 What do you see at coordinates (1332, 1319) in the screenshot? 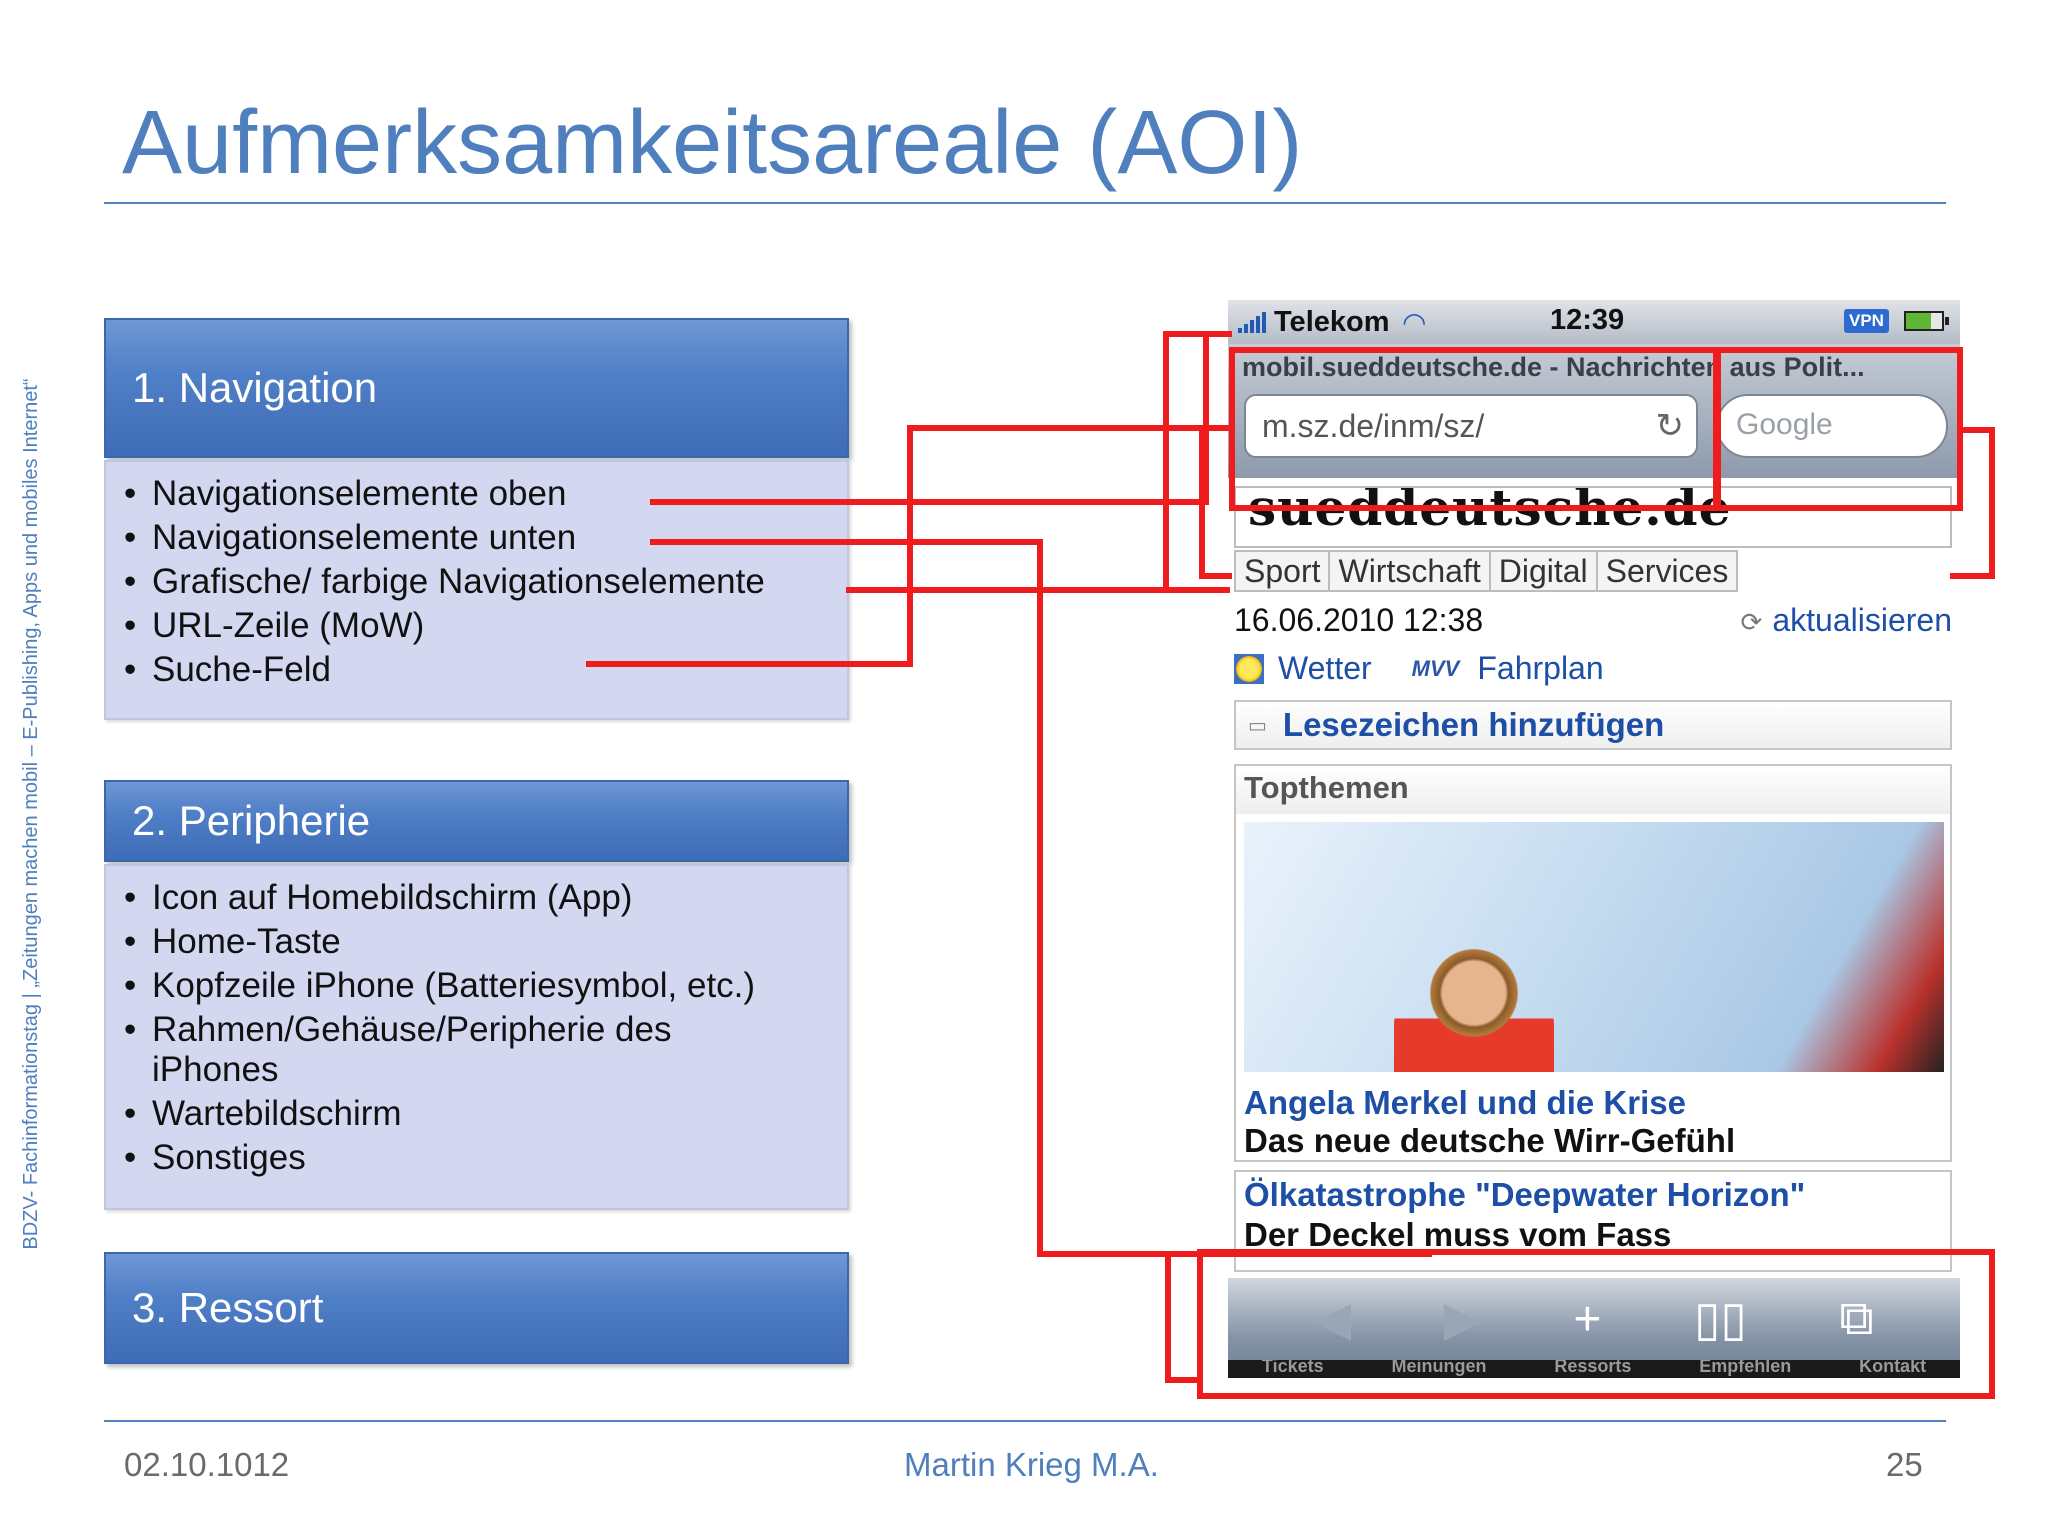
I see `back-icon: ◀` at bounding box center [1332, 1319].